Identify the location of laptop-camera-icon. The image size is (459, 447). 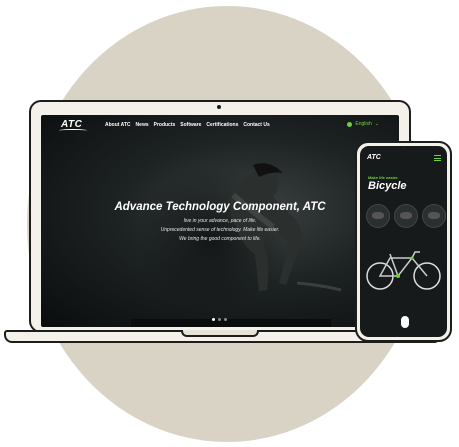
(219, 107).